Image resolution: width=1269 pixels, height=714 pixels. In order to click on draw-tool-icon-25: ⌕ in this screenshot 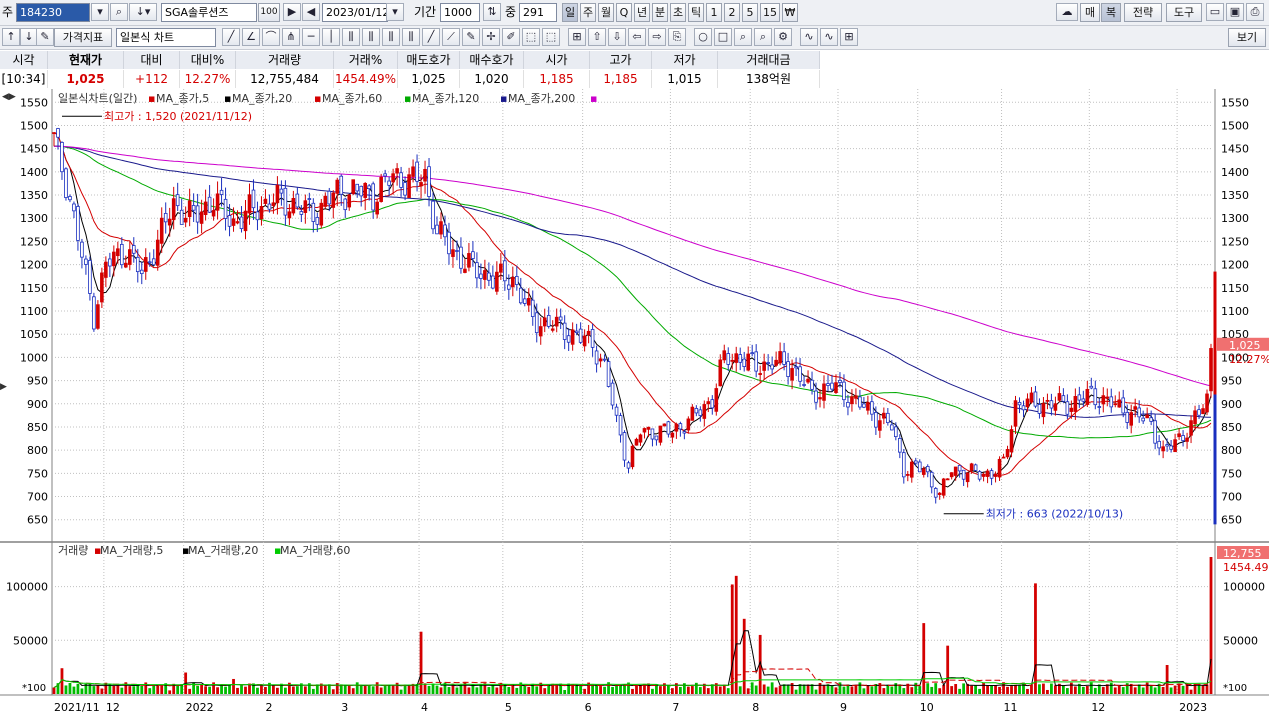, I will do `click(743, 37)`.